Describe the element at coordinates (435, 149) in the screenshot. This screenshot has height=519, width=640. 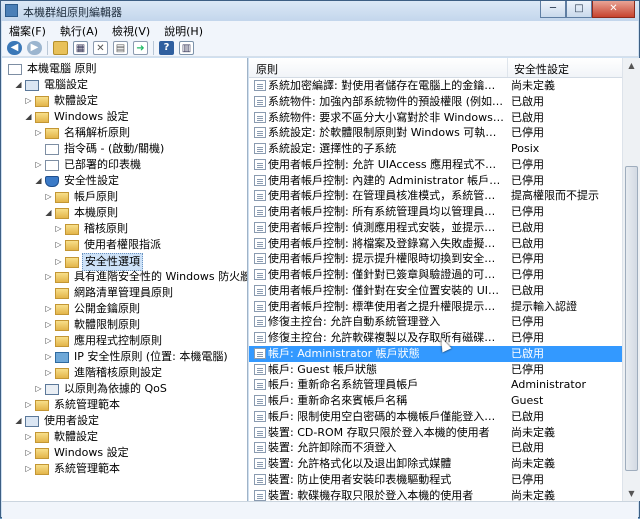
I see `policy-row: 系統設定: 選擇性的子系統 Posix` at that location.